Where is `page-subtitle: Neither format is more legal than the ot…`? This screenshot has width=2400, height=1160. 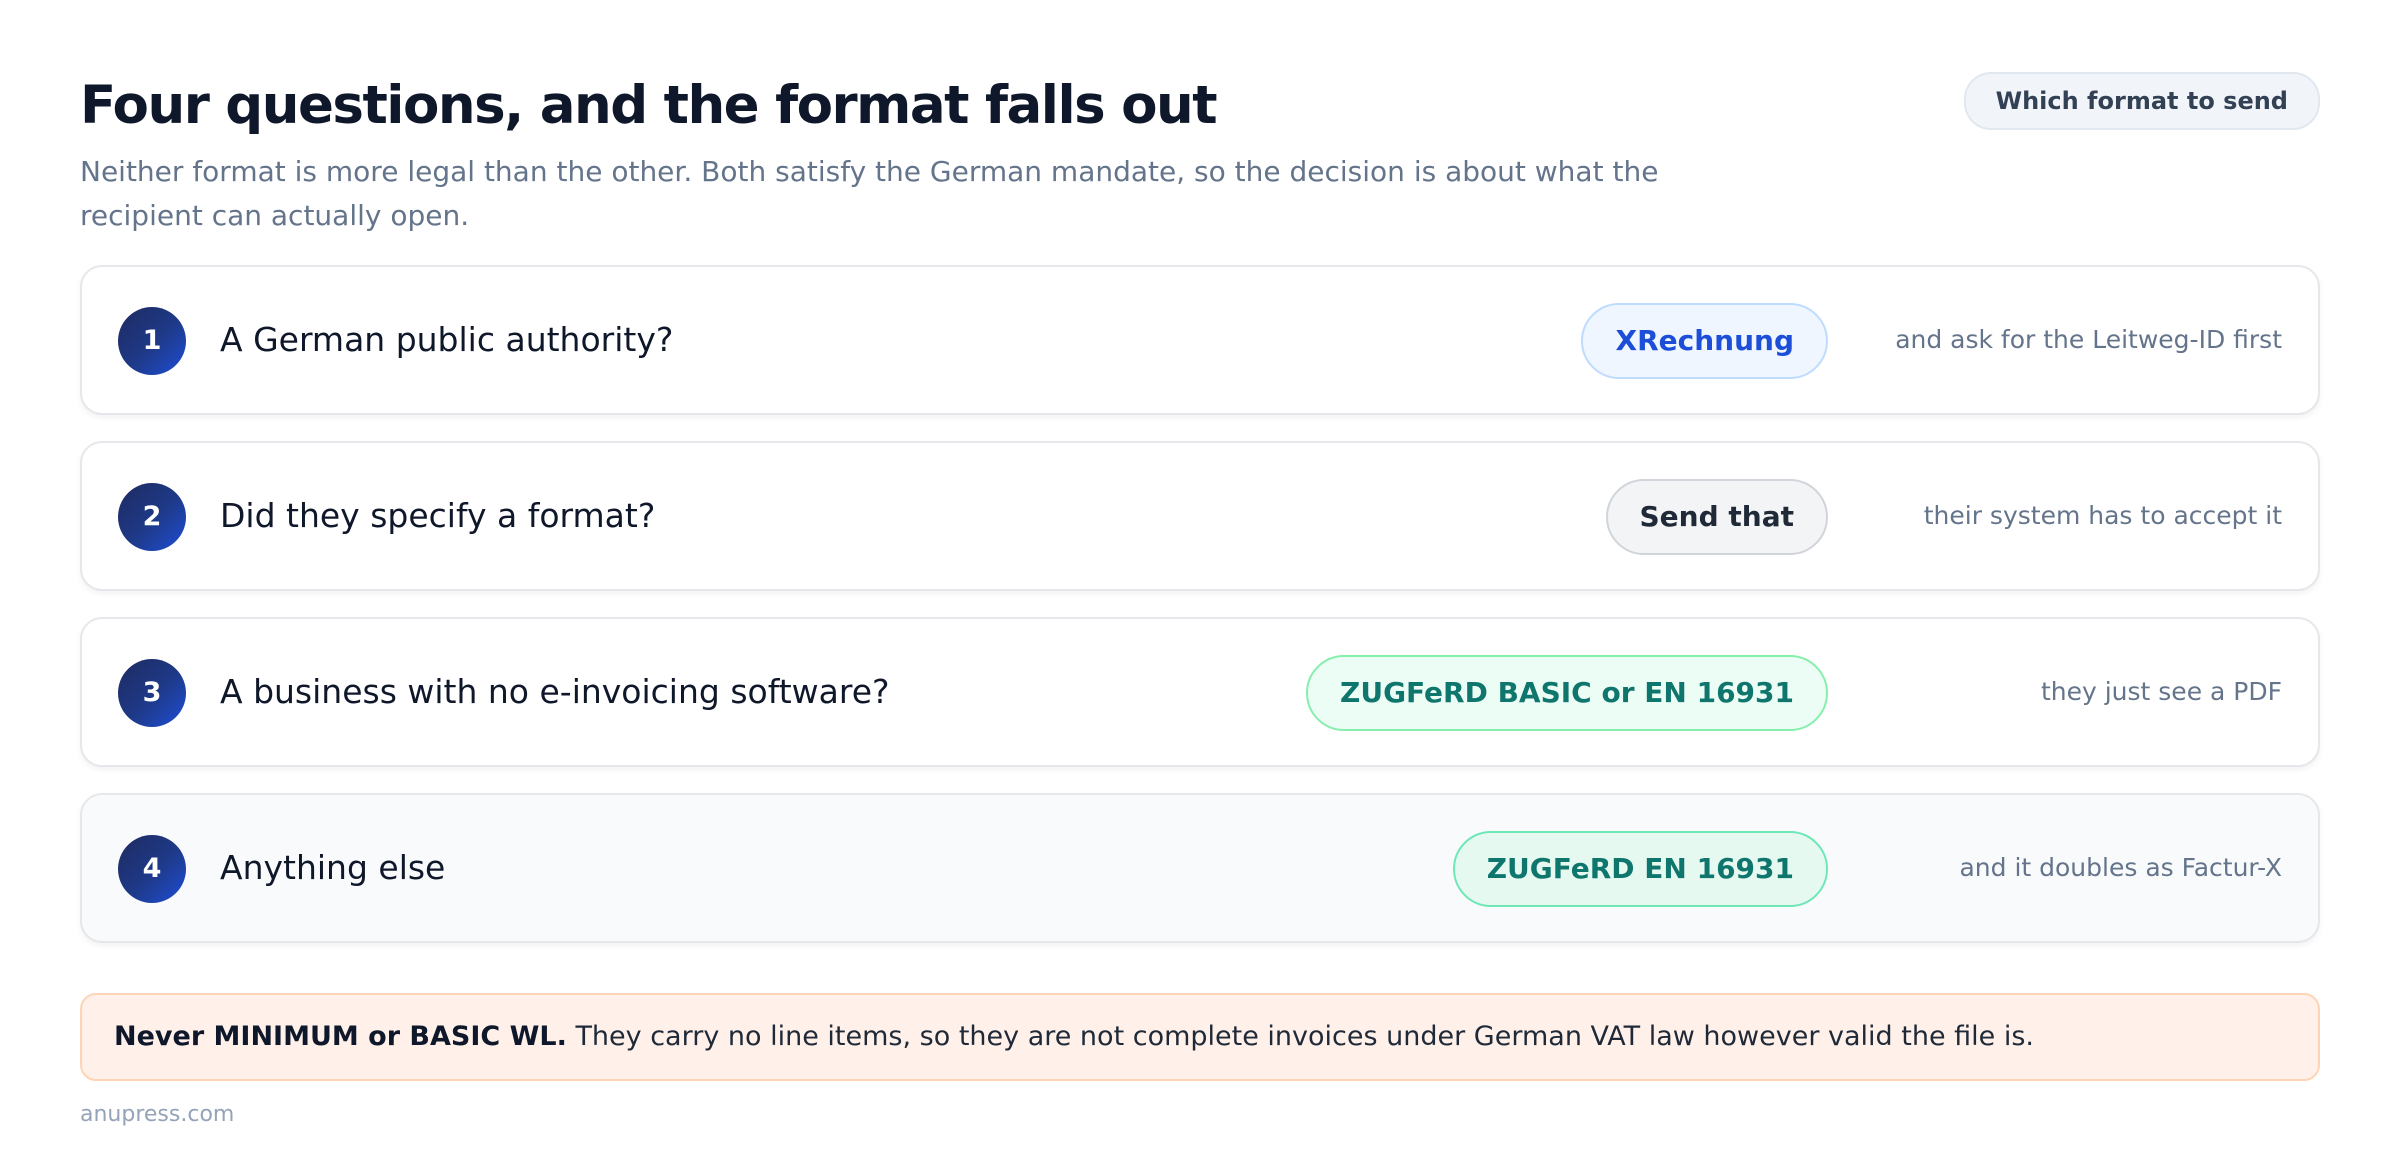
page-subtitle: Neither format is more legal than the ot… is located at coordinates (869, 193).